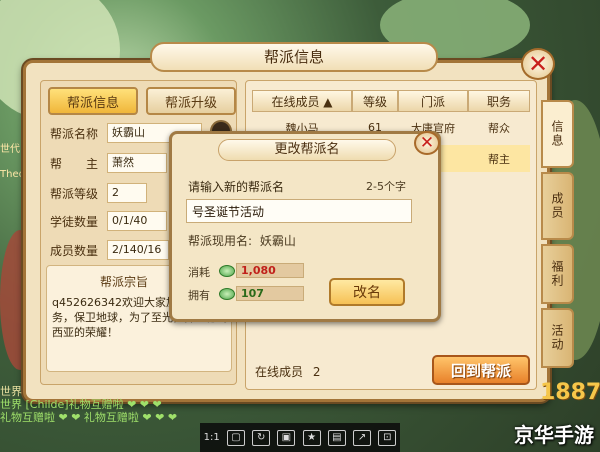  Describe the element at coordinates (199, 272) in the screenshot. I see `cost-label: 消耗` at that location.